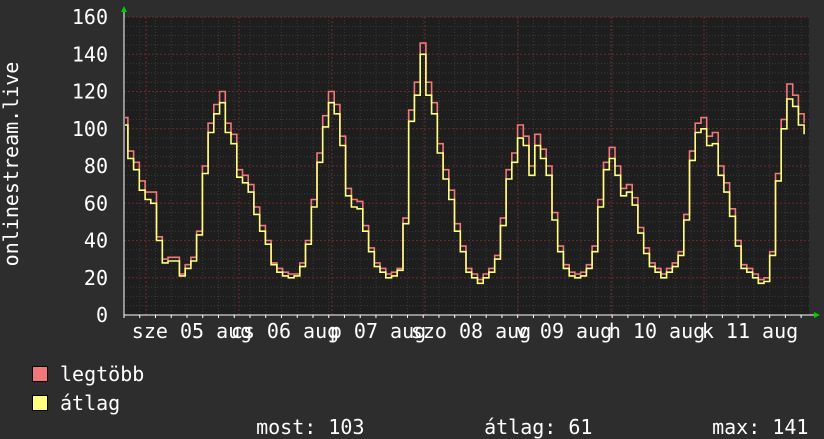 The image size is (824, 439). Describe the element at coordinates (790, 427) in the screenshot. I see `stat-maximum-value: 141` at that location.